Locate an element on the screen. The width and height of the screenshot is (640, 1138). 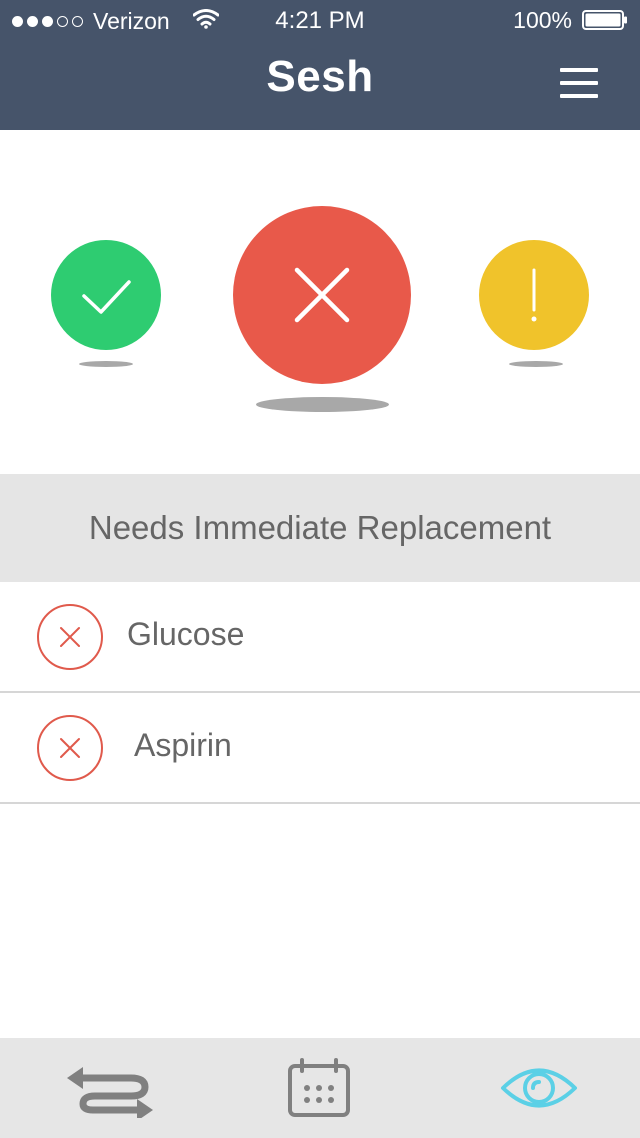
battery-icon is located at coordinates (604, 20).